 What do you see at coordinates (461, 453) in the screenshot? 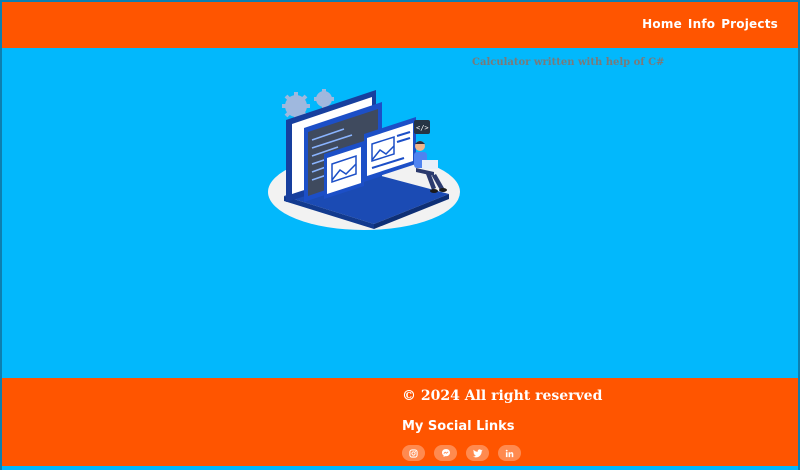
I see `social-links` at bounding box center [461, 453].